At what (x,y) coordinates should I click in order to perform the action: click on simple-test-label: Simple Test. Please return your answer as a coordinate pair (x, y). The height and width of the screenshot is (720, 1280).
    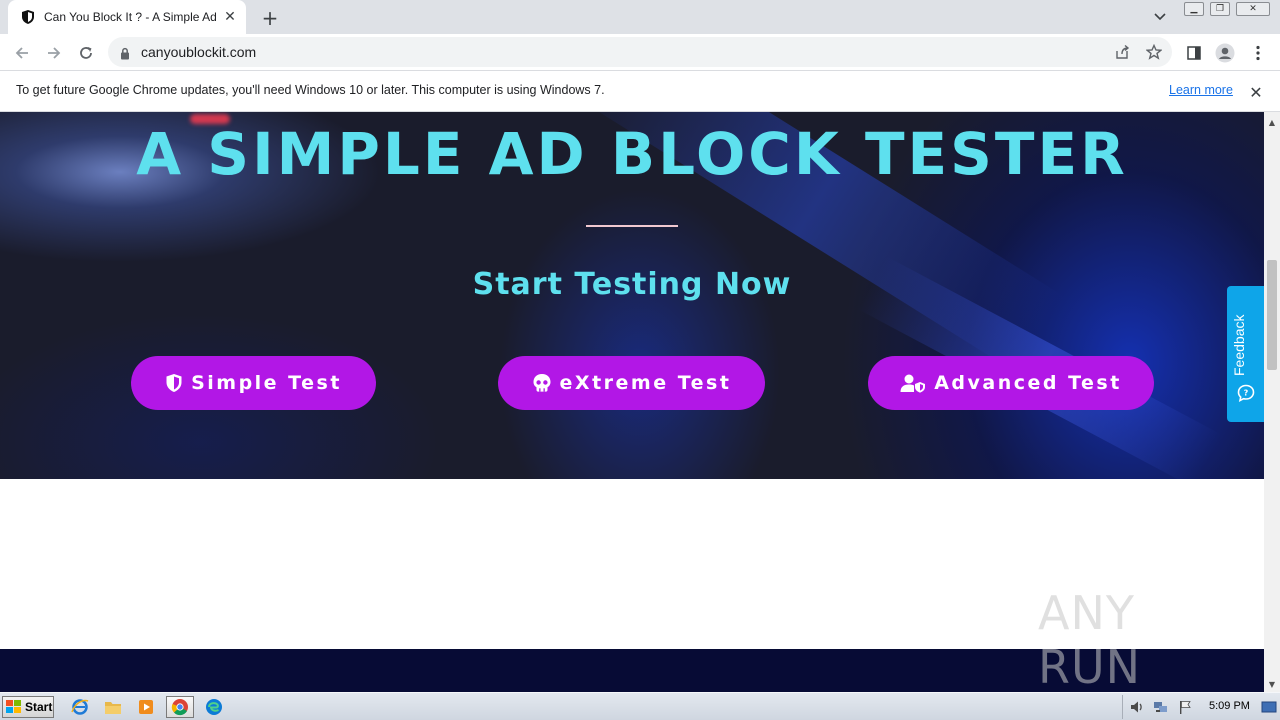
    Looking at the image, I should click on (266, 383).